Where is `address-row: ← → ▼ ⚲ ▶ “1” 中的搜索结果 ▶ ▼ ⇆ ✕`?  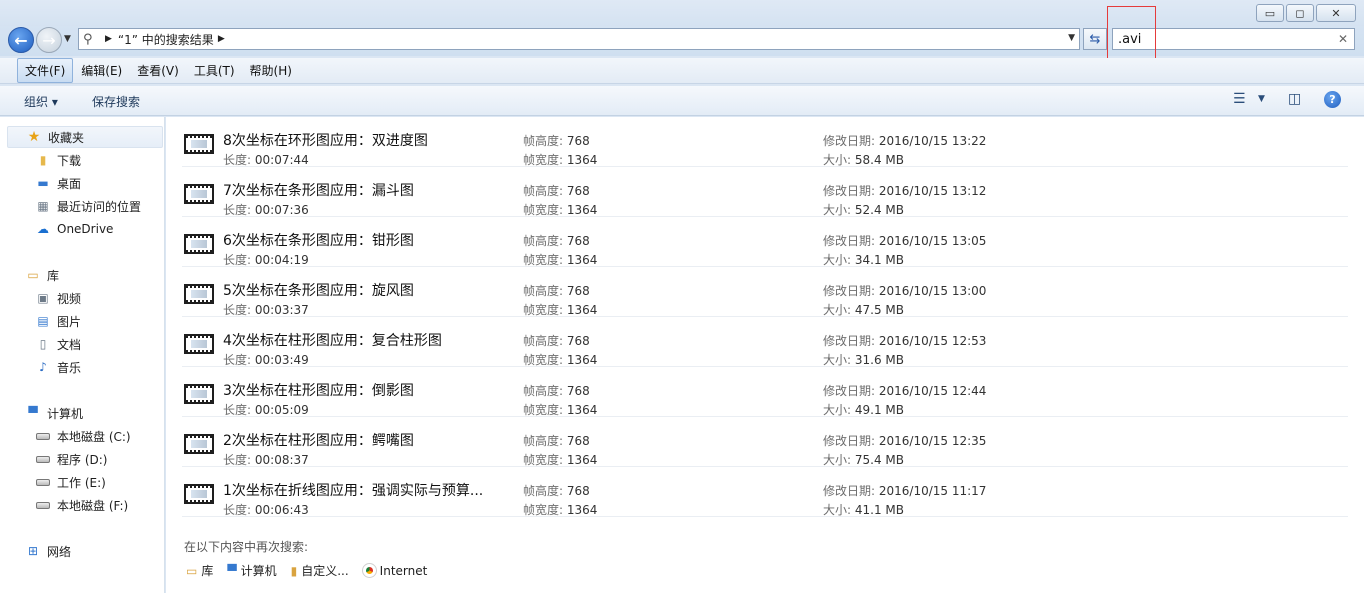
address-row: ← → ▼ ⚲ ▶ “1” 中的搜索结果 ▶ ▼ ⇆ ✕ is located at coordinates (682, 41).